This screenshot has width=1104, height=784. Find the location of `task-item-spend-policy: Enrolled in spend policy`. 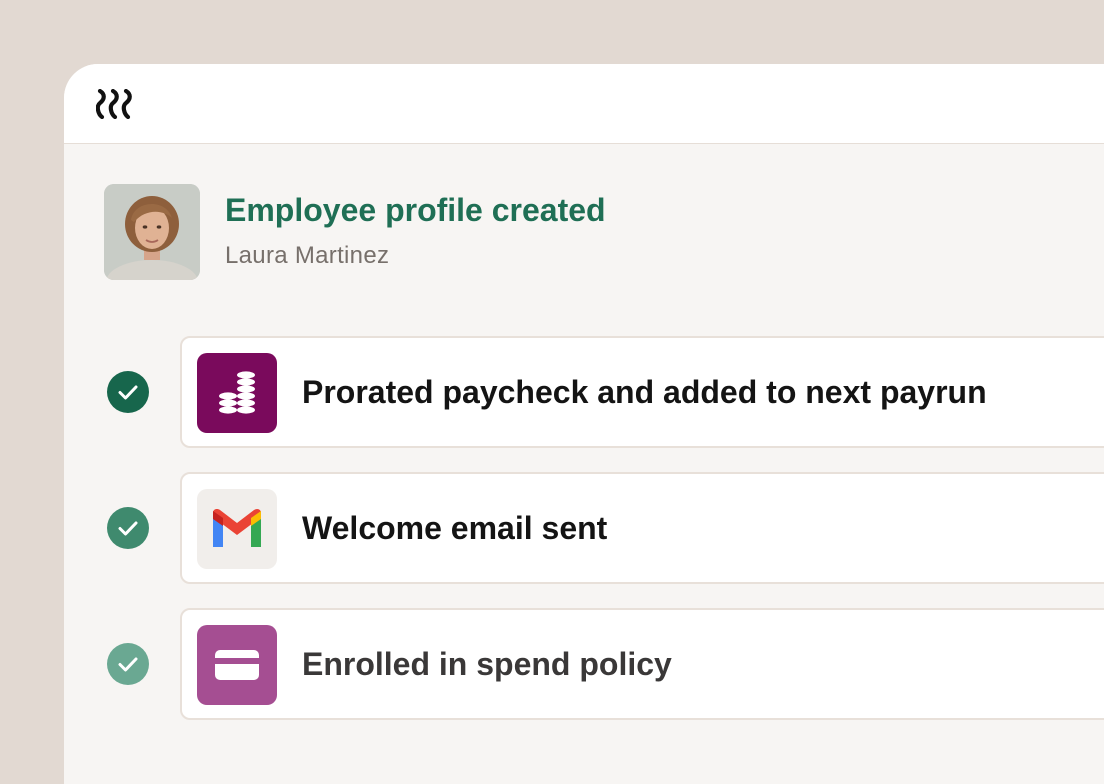

task-item-spend-policy: Enrolled in spend policy is located at coordinates (604, 664).